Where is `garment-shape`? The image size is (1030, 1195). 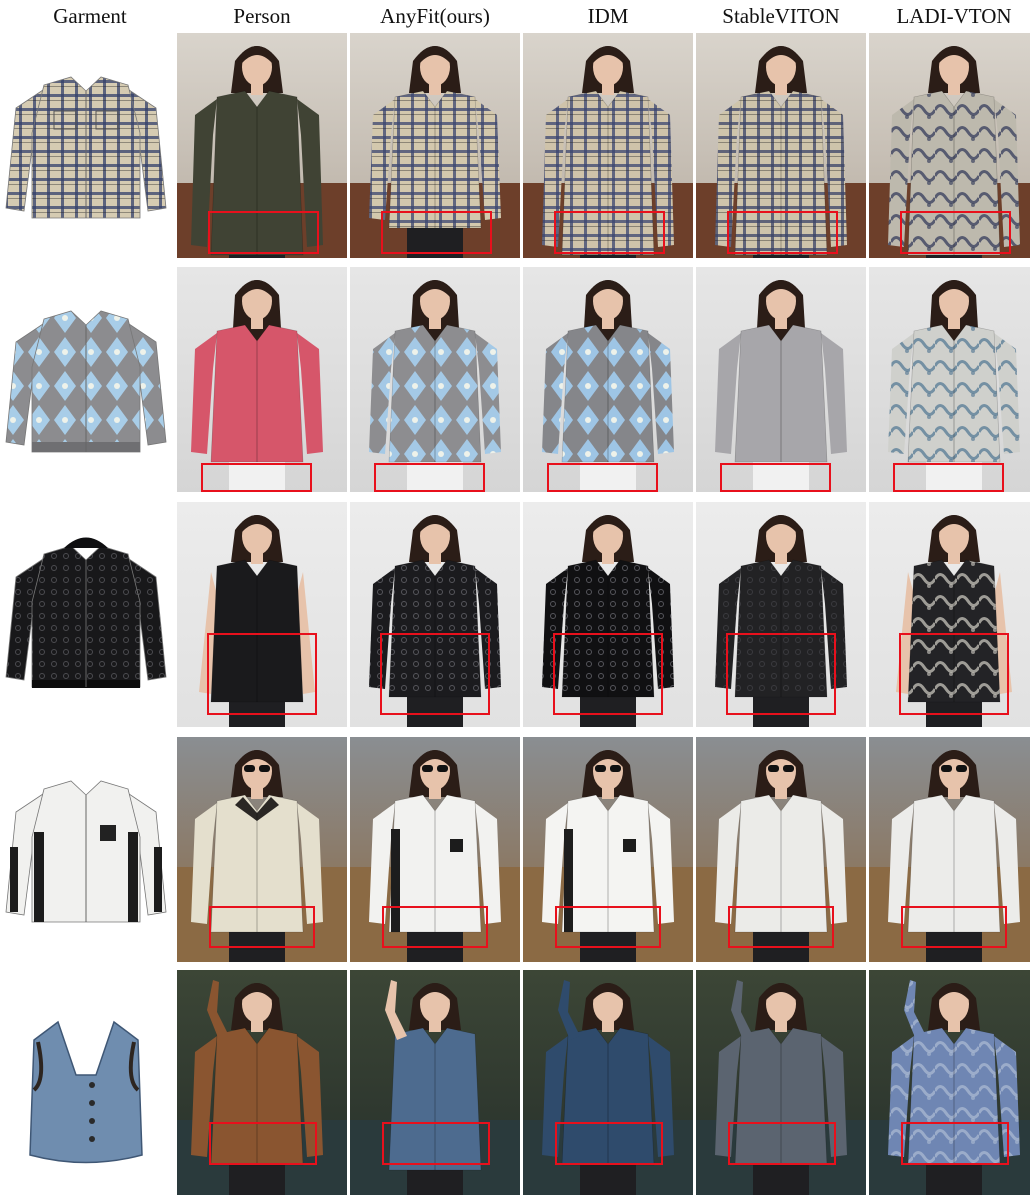
garment-shape is located at coordinates (86, 1092).